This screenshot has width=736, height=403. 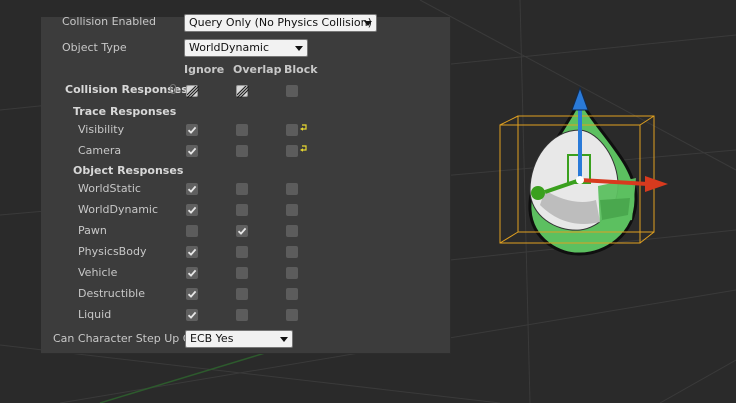 I want to click on step-up-value: ECB Yes, so click(x=212, y=338).